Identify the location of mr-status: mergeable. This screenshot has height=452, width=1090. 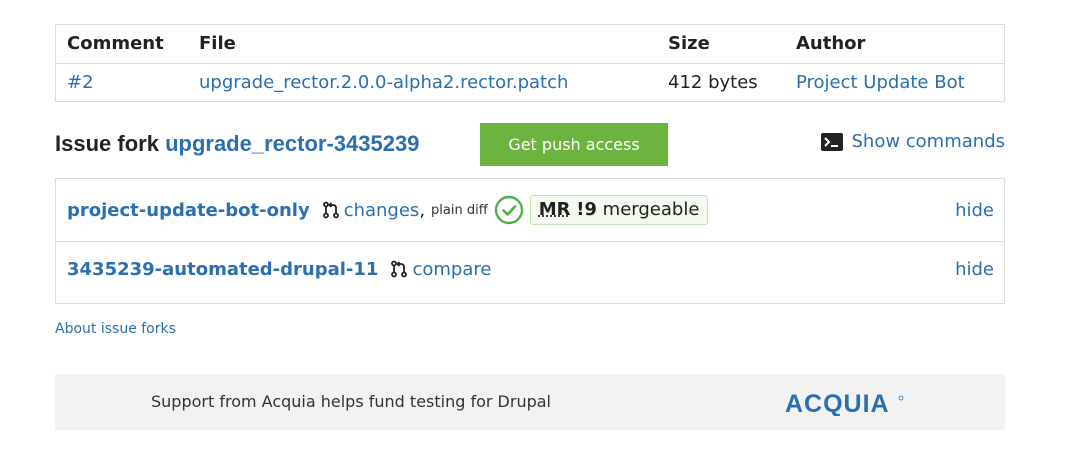
(651, 209).